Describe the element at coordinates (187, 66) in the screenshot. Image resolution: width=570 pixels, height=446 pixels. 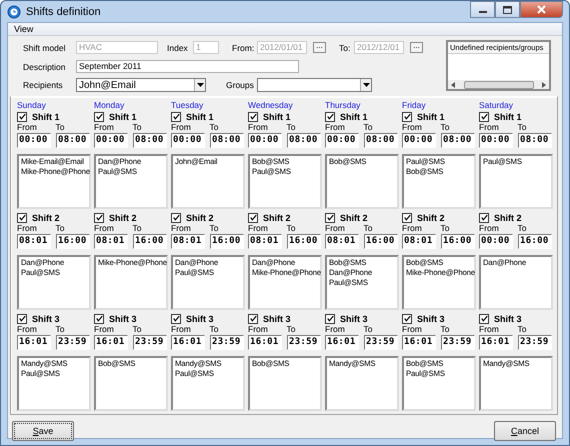
I see `input-field: September 2011` at that location.